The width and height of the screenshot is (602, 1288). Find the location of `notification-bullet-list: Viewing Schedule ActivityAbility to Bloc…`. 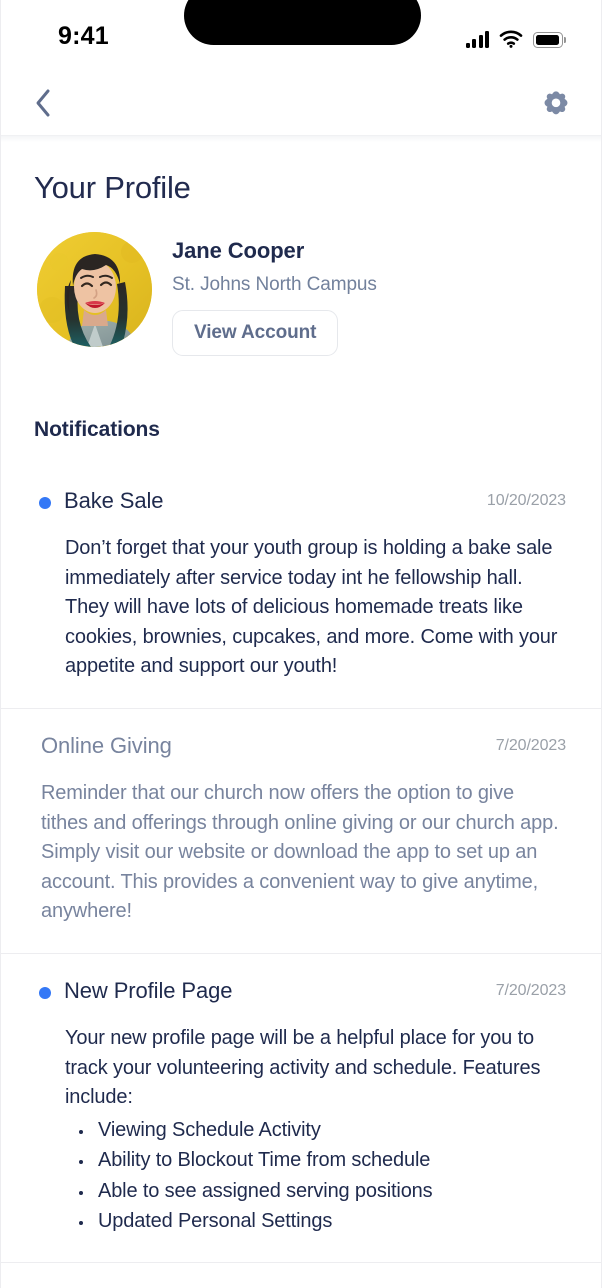

notification-bullet-list: Viewing Schedule ActivityAbility to Bloc… is located at coordinates (330, 1176).